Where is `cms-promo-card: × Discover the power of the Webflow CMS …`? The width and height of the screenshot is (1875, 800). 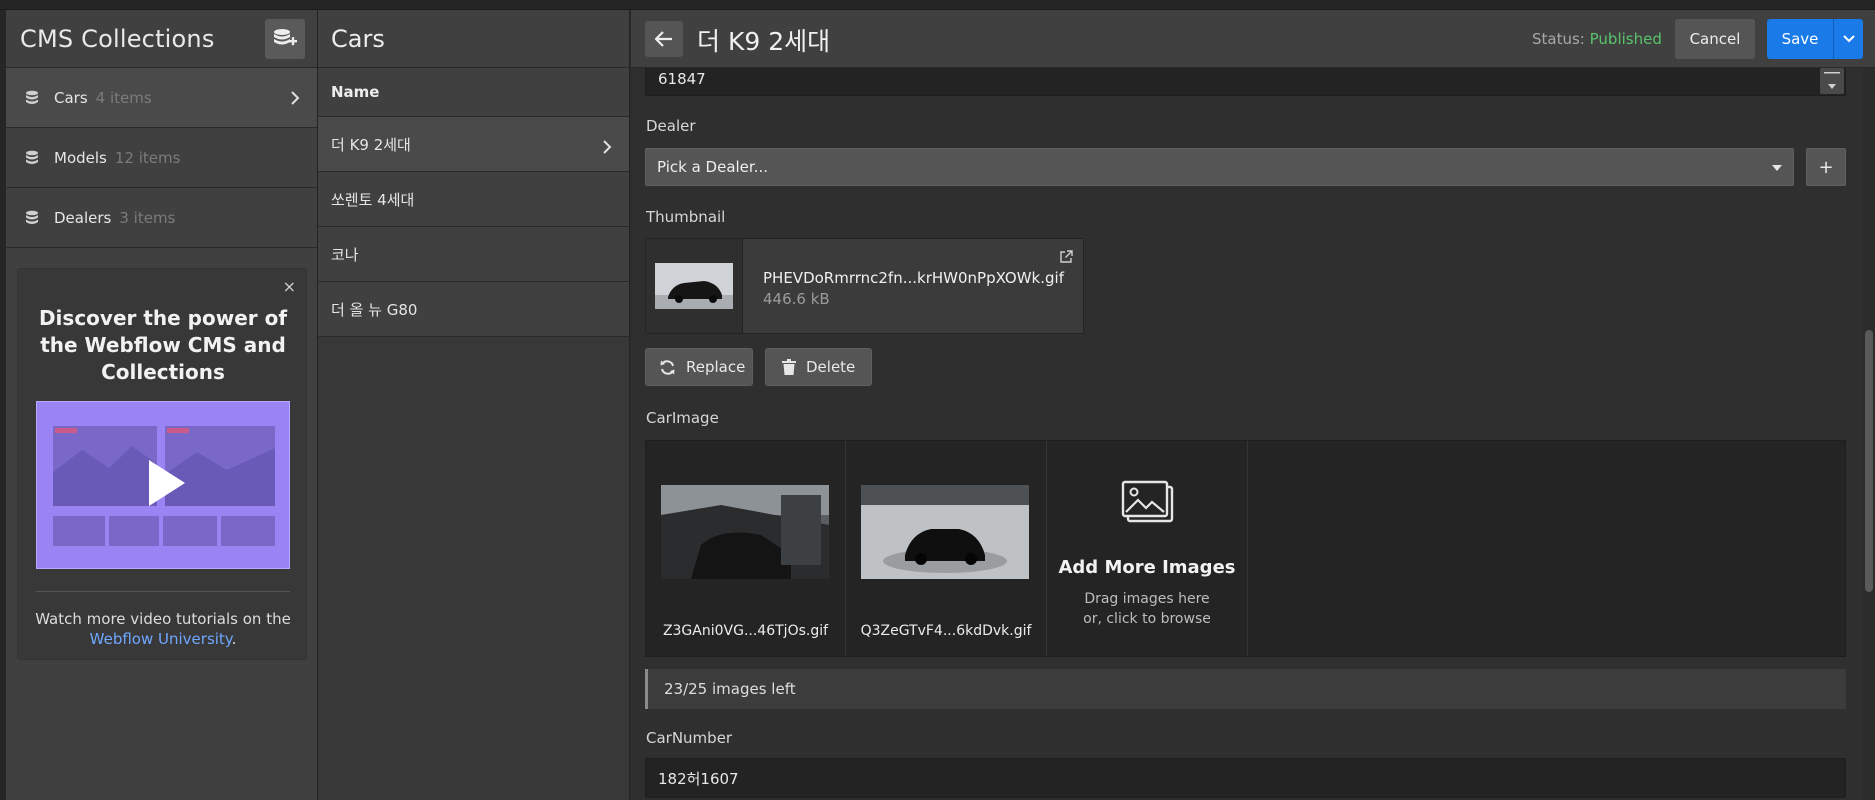
cms-promo-card: × Discover the power of the Webflow CMS … is located at coordinates (162, 464).